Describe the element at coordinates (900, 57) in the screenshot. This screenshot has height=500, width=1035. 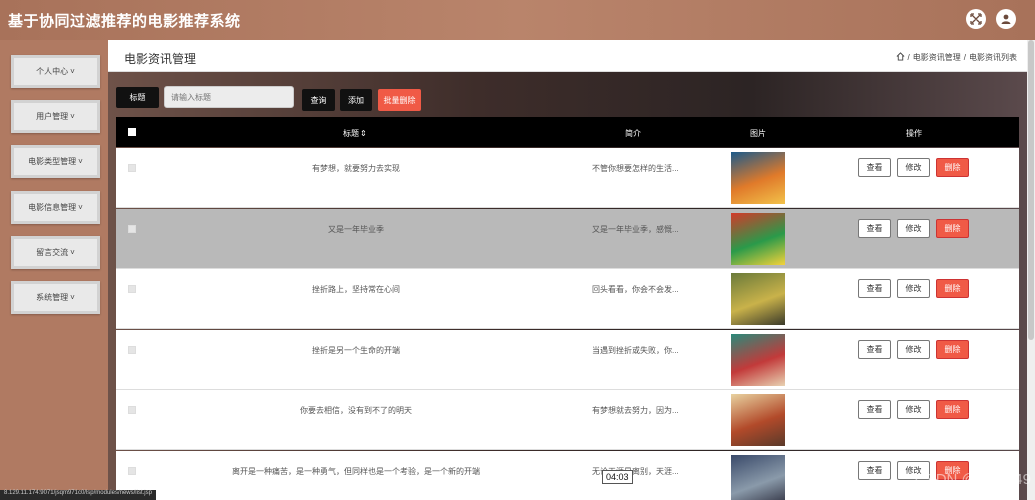
I see `home-icon` at that location.